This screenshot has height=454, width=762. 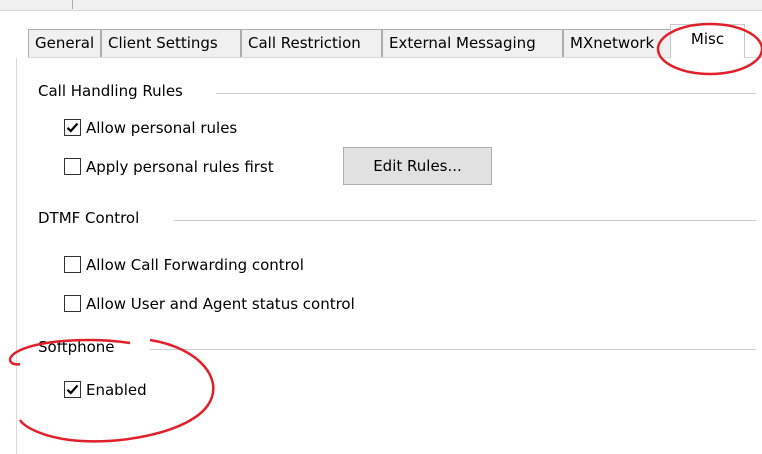 I want to click on softphone-divider, so click(x=453, y=349).